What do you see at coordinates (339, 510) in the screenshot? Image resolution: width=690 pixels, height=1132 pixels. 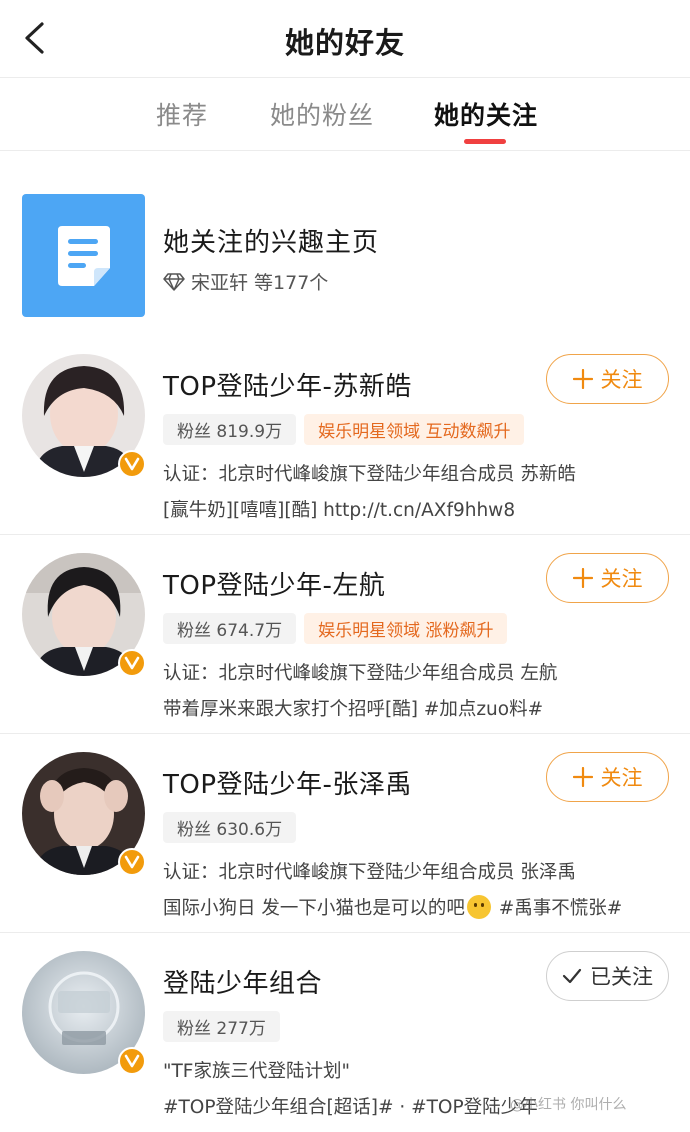 I see `bio-text: [赢牛奶][嘻嘻][酷] http://t.cn/AXf9hhw8` at bounding box center [339, 510].